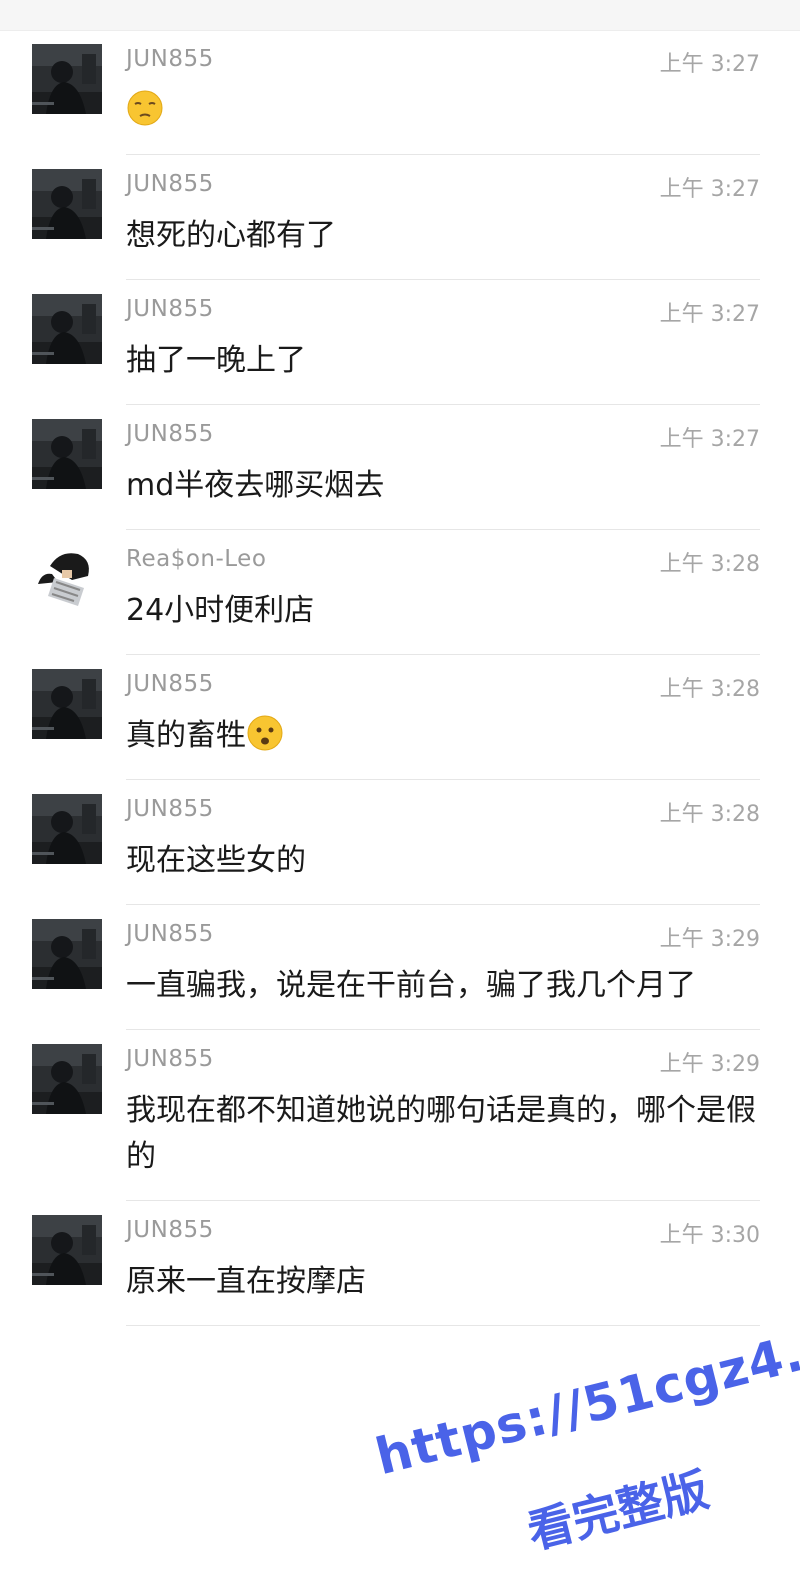 This screenshot has height=1583, width=800. I want to click on message-item: JUN855 上午 3:27 抽了一晚上了, so click(400, 342).